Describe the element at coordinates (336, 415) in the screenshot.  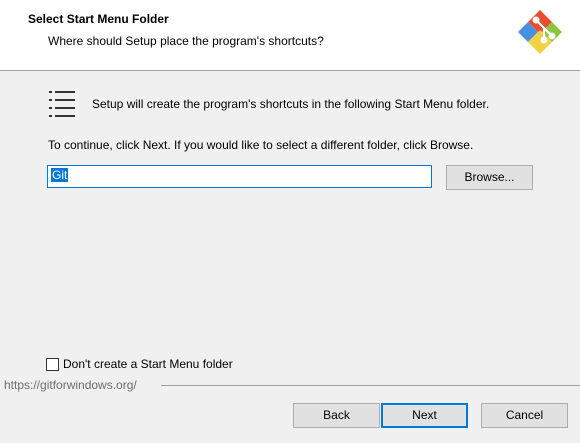
I see `back-button: Back` at that location.